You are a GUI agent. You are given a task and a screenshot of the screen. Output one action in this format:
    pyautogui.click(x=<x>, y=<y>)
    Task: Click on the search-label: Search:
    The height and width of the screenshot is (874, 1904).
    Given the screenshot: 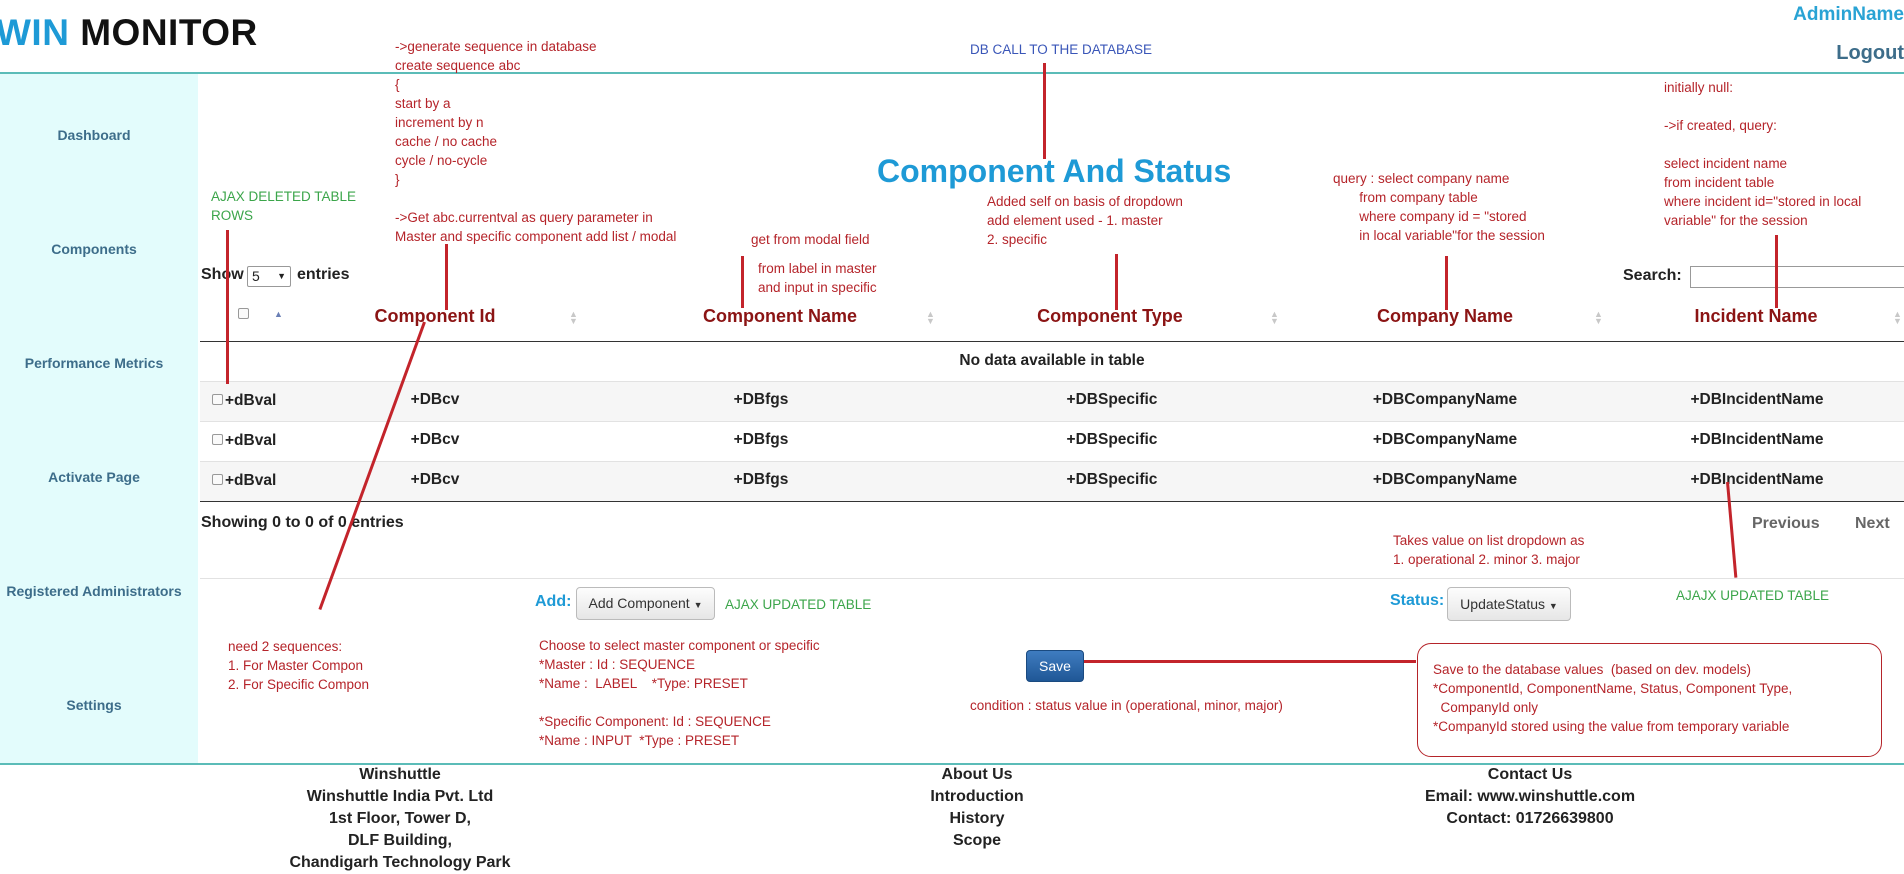 What is the action you would take?
    pyautogui.click(x=1652, y=275)
    